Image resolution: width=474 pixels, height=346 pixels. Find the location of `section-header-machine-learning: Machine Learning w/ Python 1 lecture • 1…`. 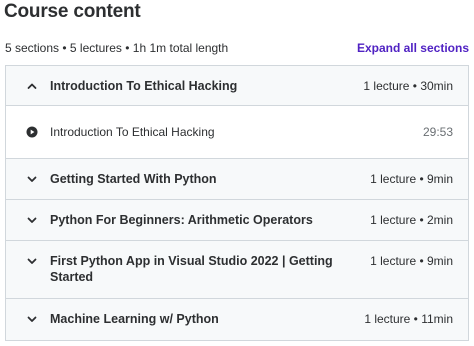

section-header-machine-learning: Machine Learning w/ Python 1 lecture • 1… is located at coordinates (237, 319).